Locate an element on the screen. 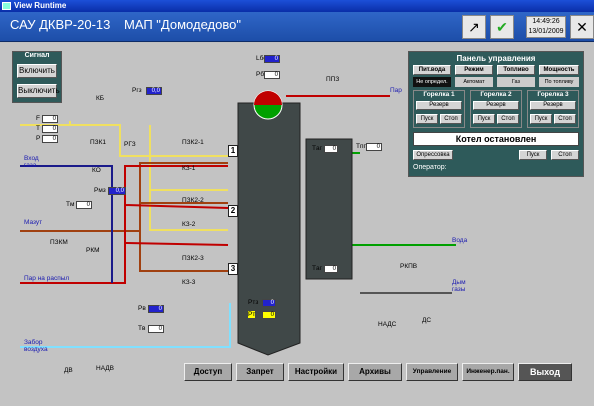 Image resolution: width=594 pixels, height=406 pixels. access-button: Доступ is located at coordinates (208, 372).